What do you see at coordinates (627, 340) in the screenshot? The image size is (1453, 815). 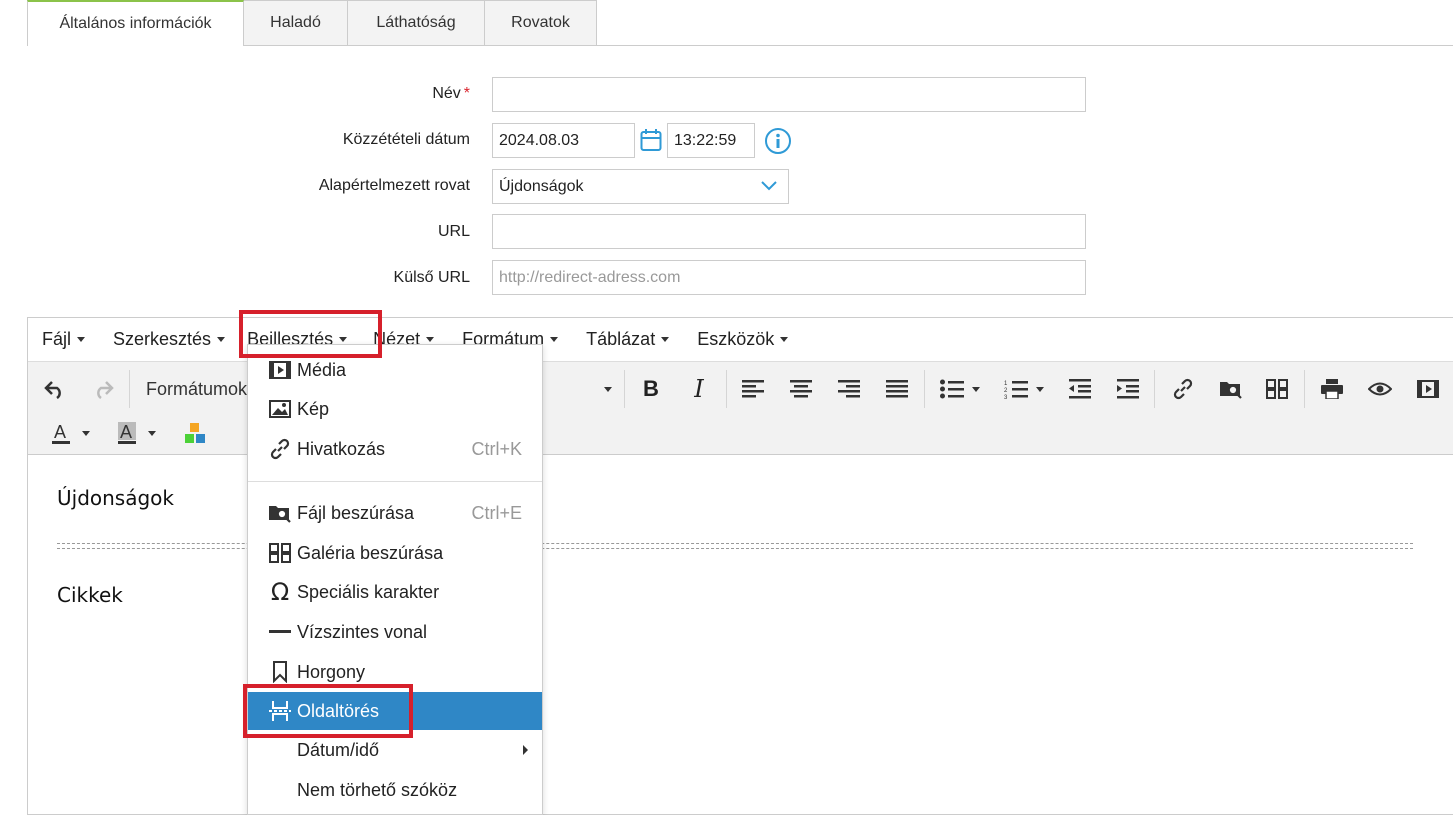 I see `menu-table: Táblázat` at bounding box center [627, 340].